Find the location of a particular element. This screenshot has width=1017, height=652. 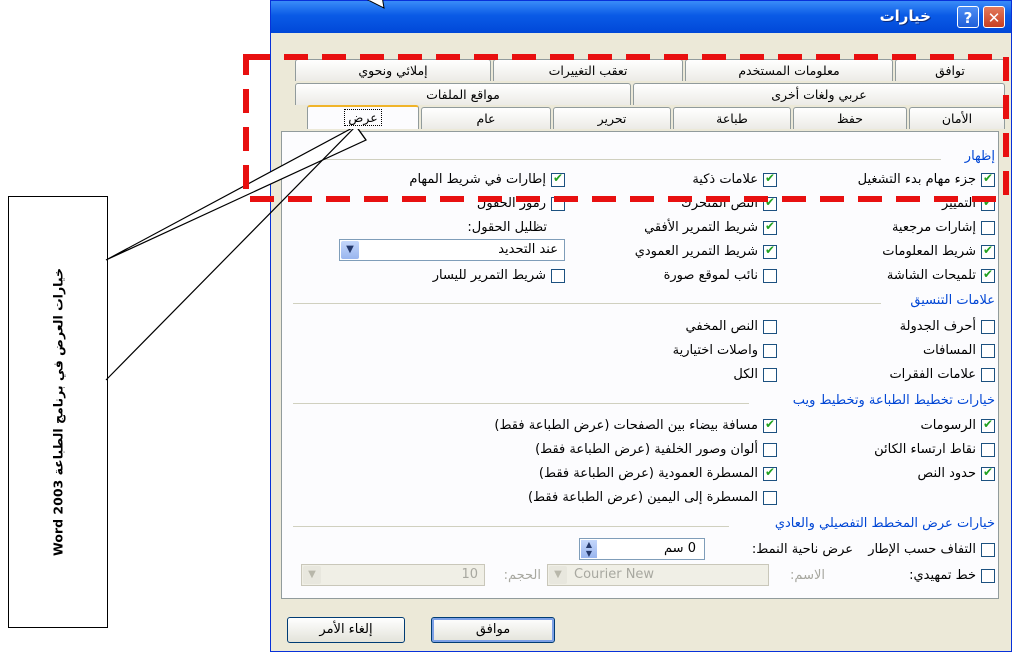

font-size-label: الحجم: is located at coordinates (522, 575).